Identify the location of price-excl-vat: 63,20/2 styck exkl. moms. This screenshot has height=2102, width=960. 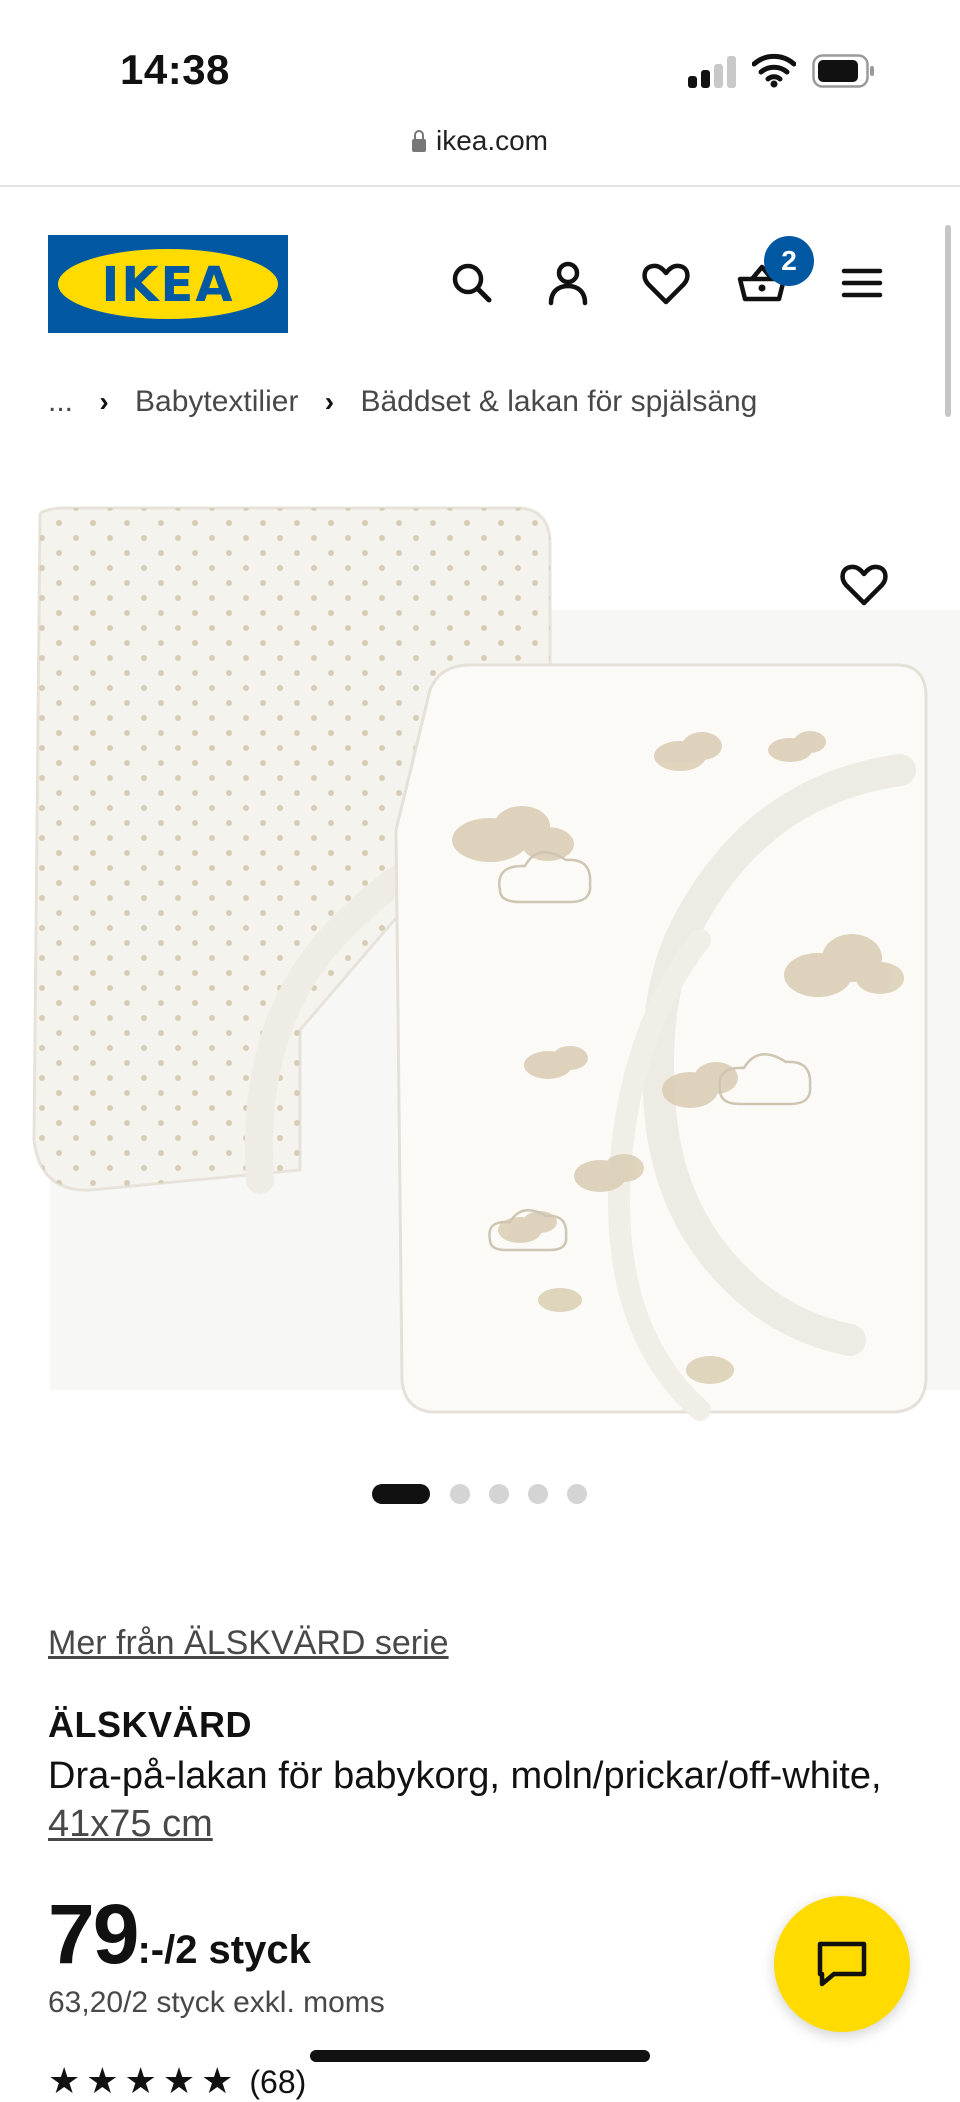
(216, 2002).